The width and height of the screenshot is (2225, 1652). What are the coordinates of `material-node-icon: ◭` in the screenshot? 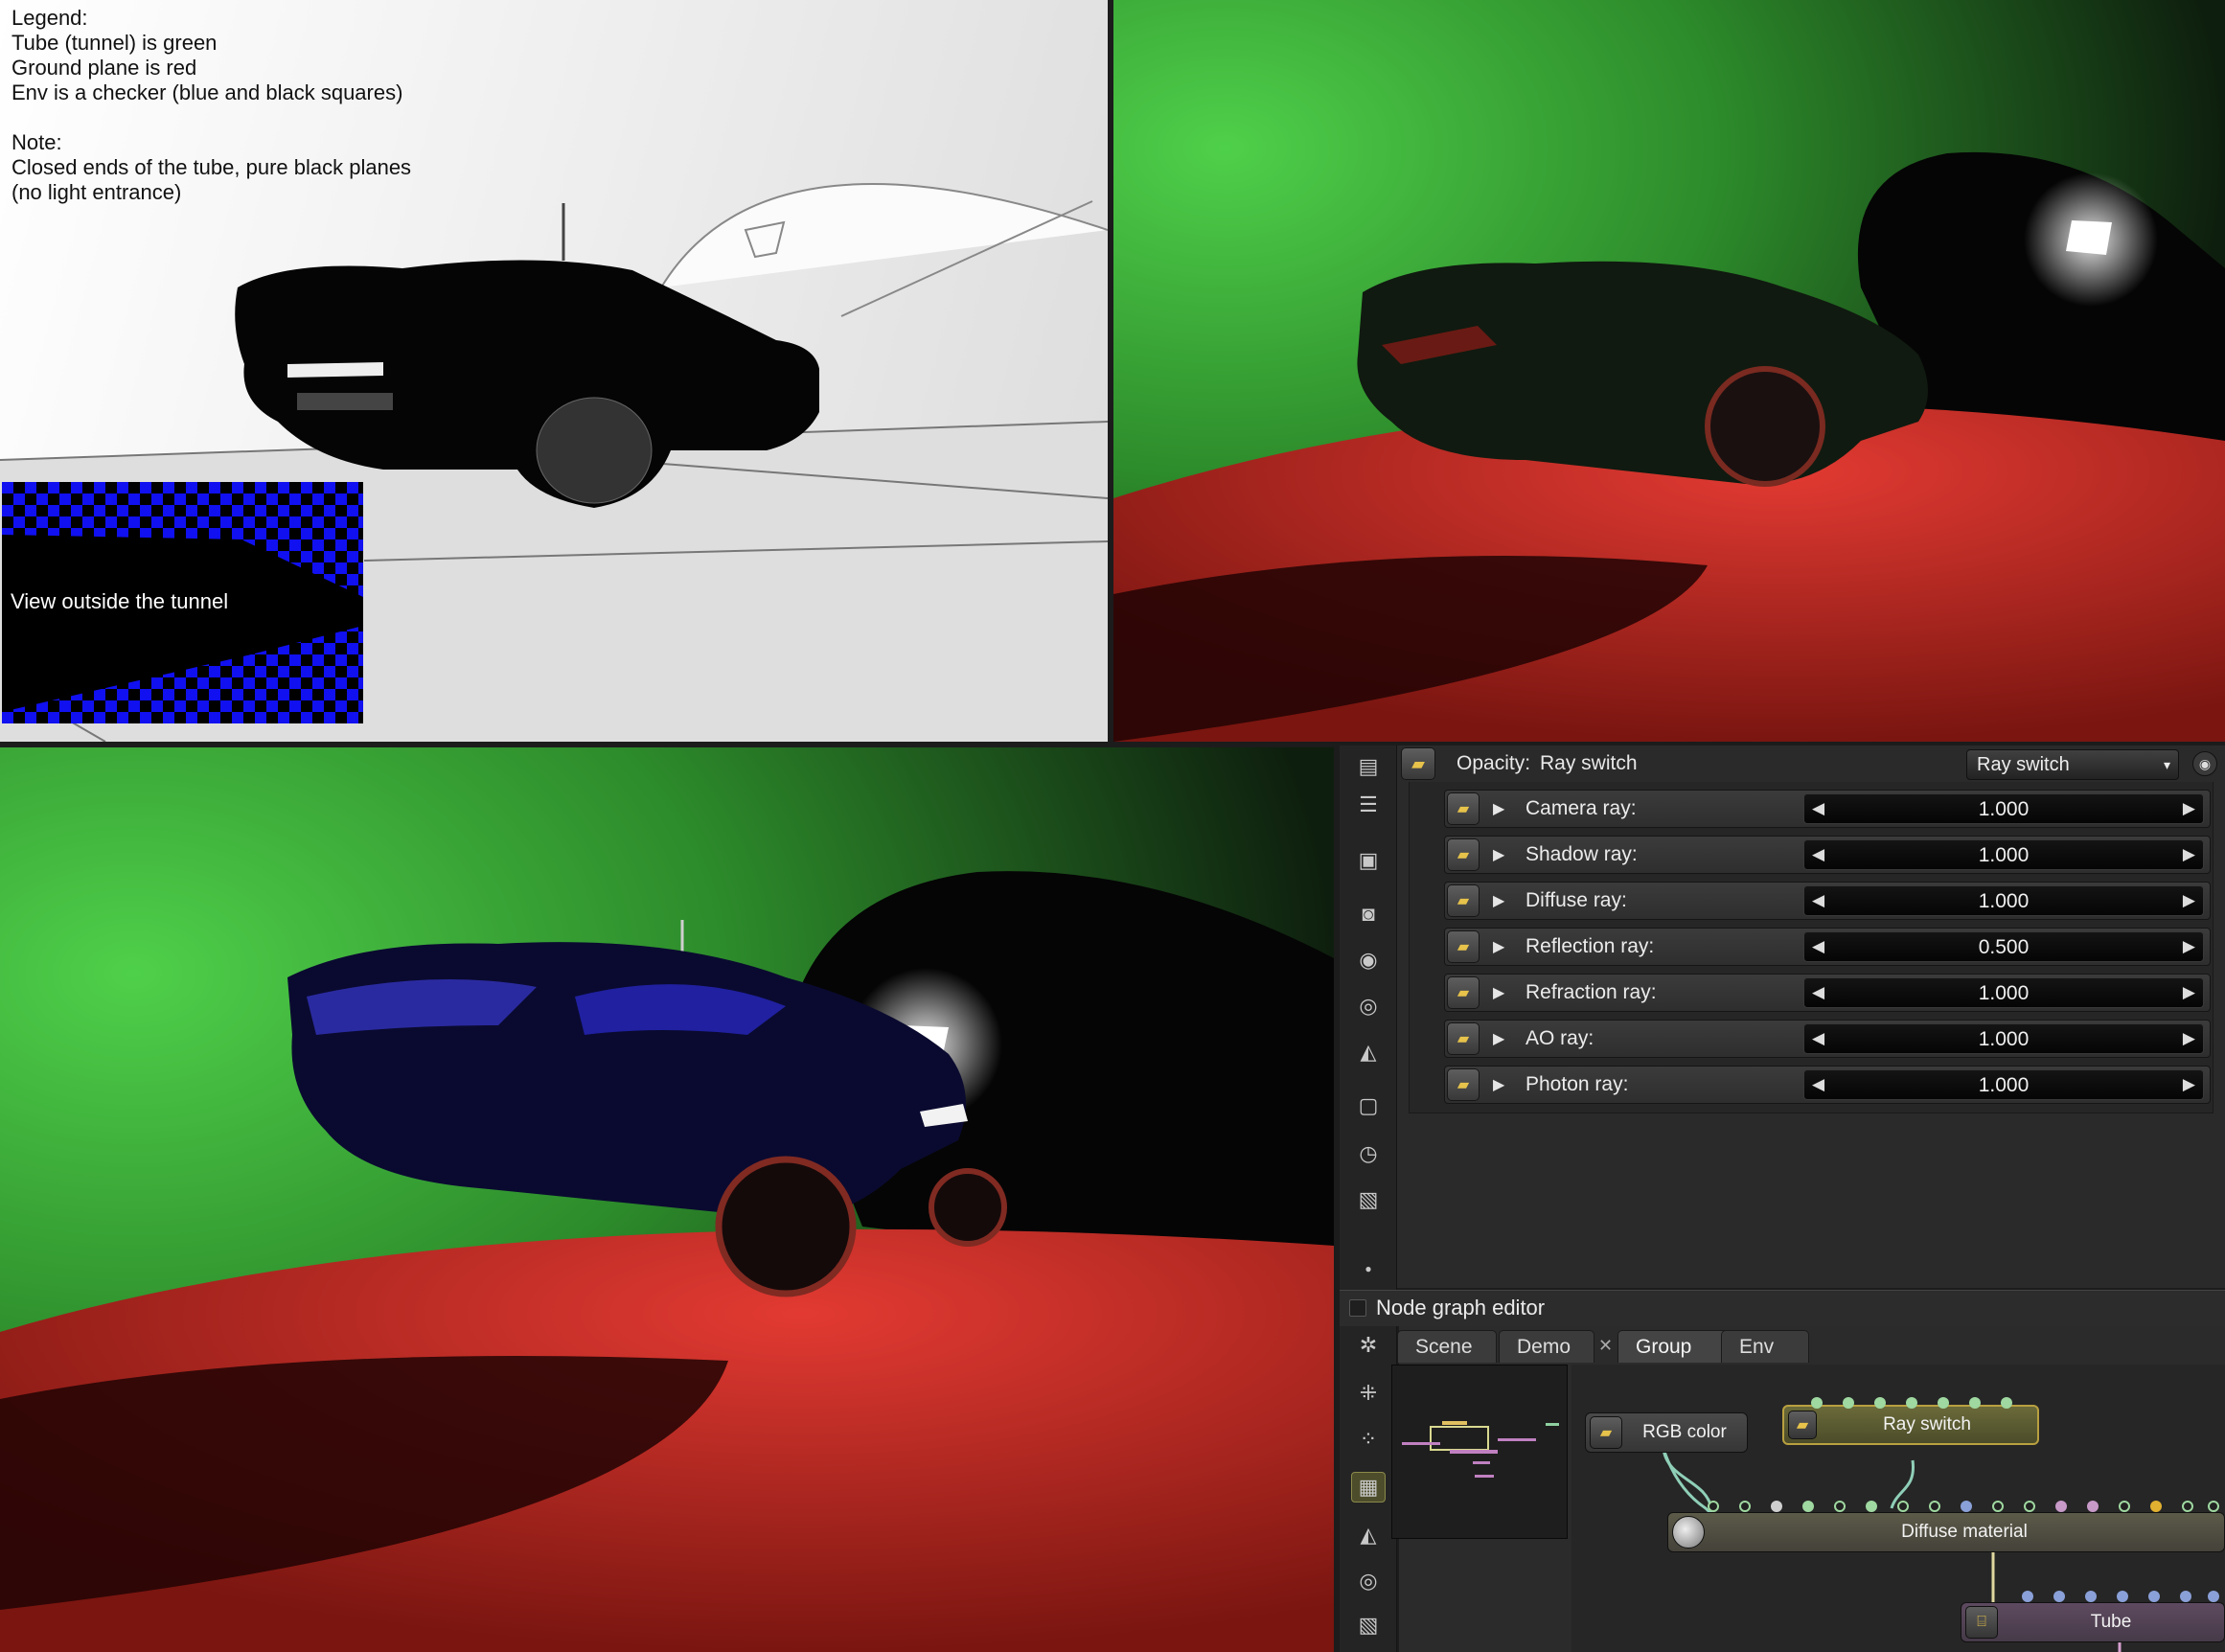 It's located at (1368, 1535).